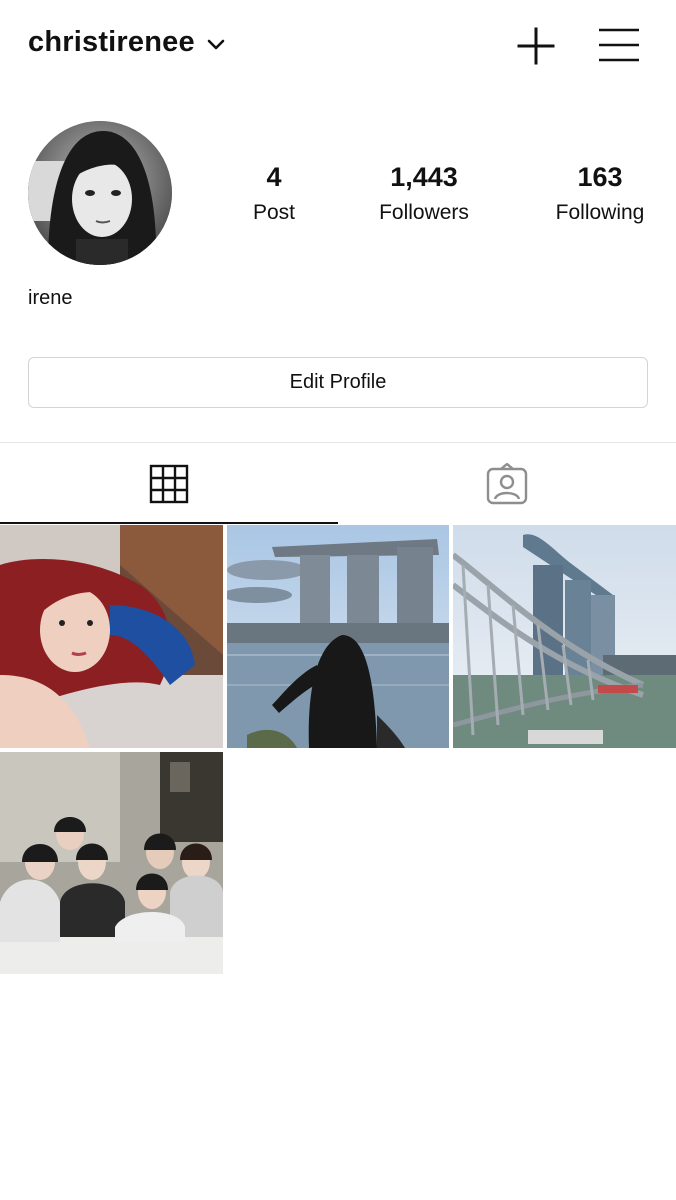 The image size is (676, 1200). I want to click on grid-icon, so click(169, 484).